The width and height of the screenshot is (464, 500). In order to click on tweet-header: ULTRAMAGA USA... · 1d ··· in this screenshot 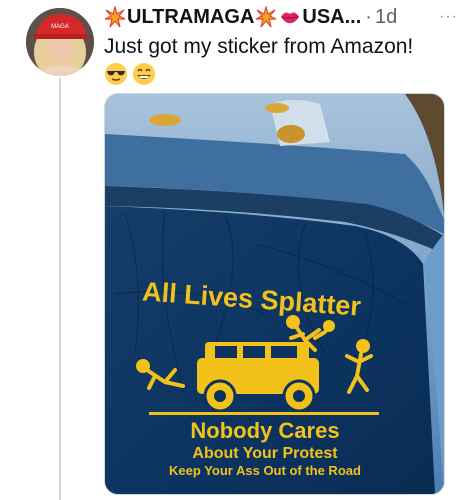, I will do `click(280, 17)`.